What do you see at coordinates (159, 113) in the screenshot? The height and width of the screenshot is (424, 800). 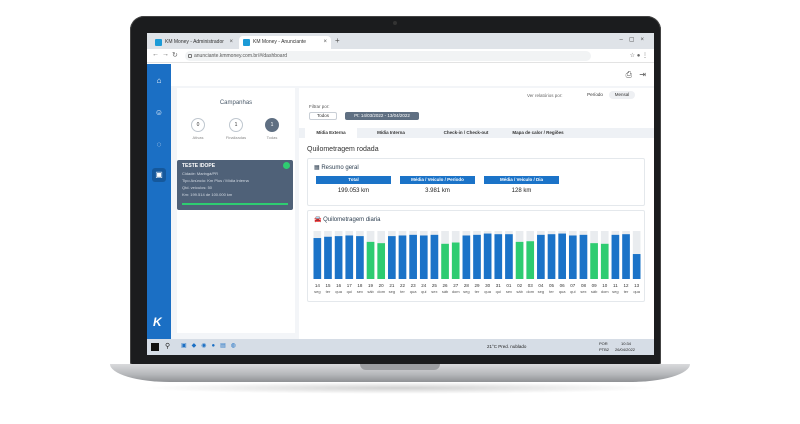 I see `user-icon: ☺` at bounding box center [159, 113].